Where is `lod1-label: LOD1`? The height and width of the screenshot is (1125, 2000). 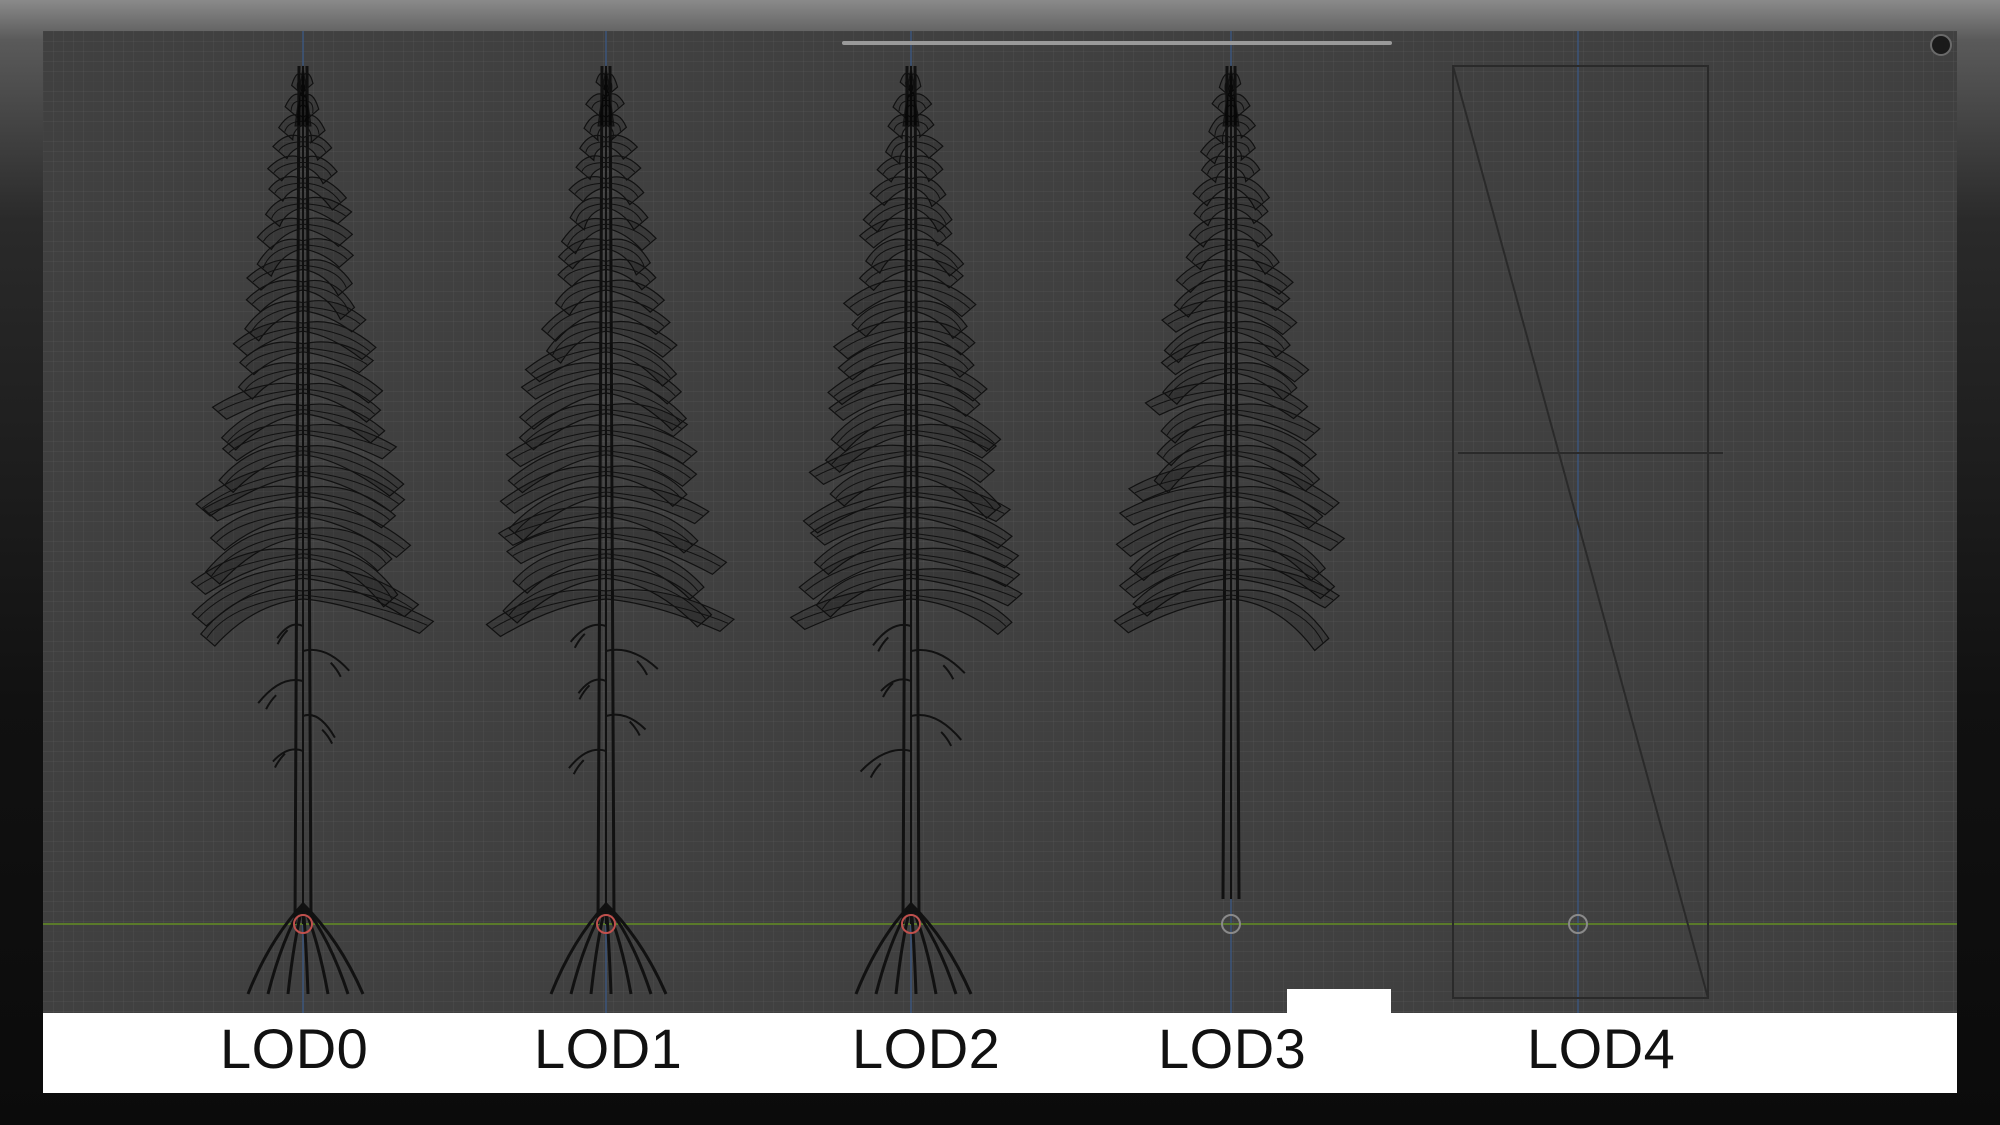
lod1-label: LOD1 is located at coordinates (608, 1048).